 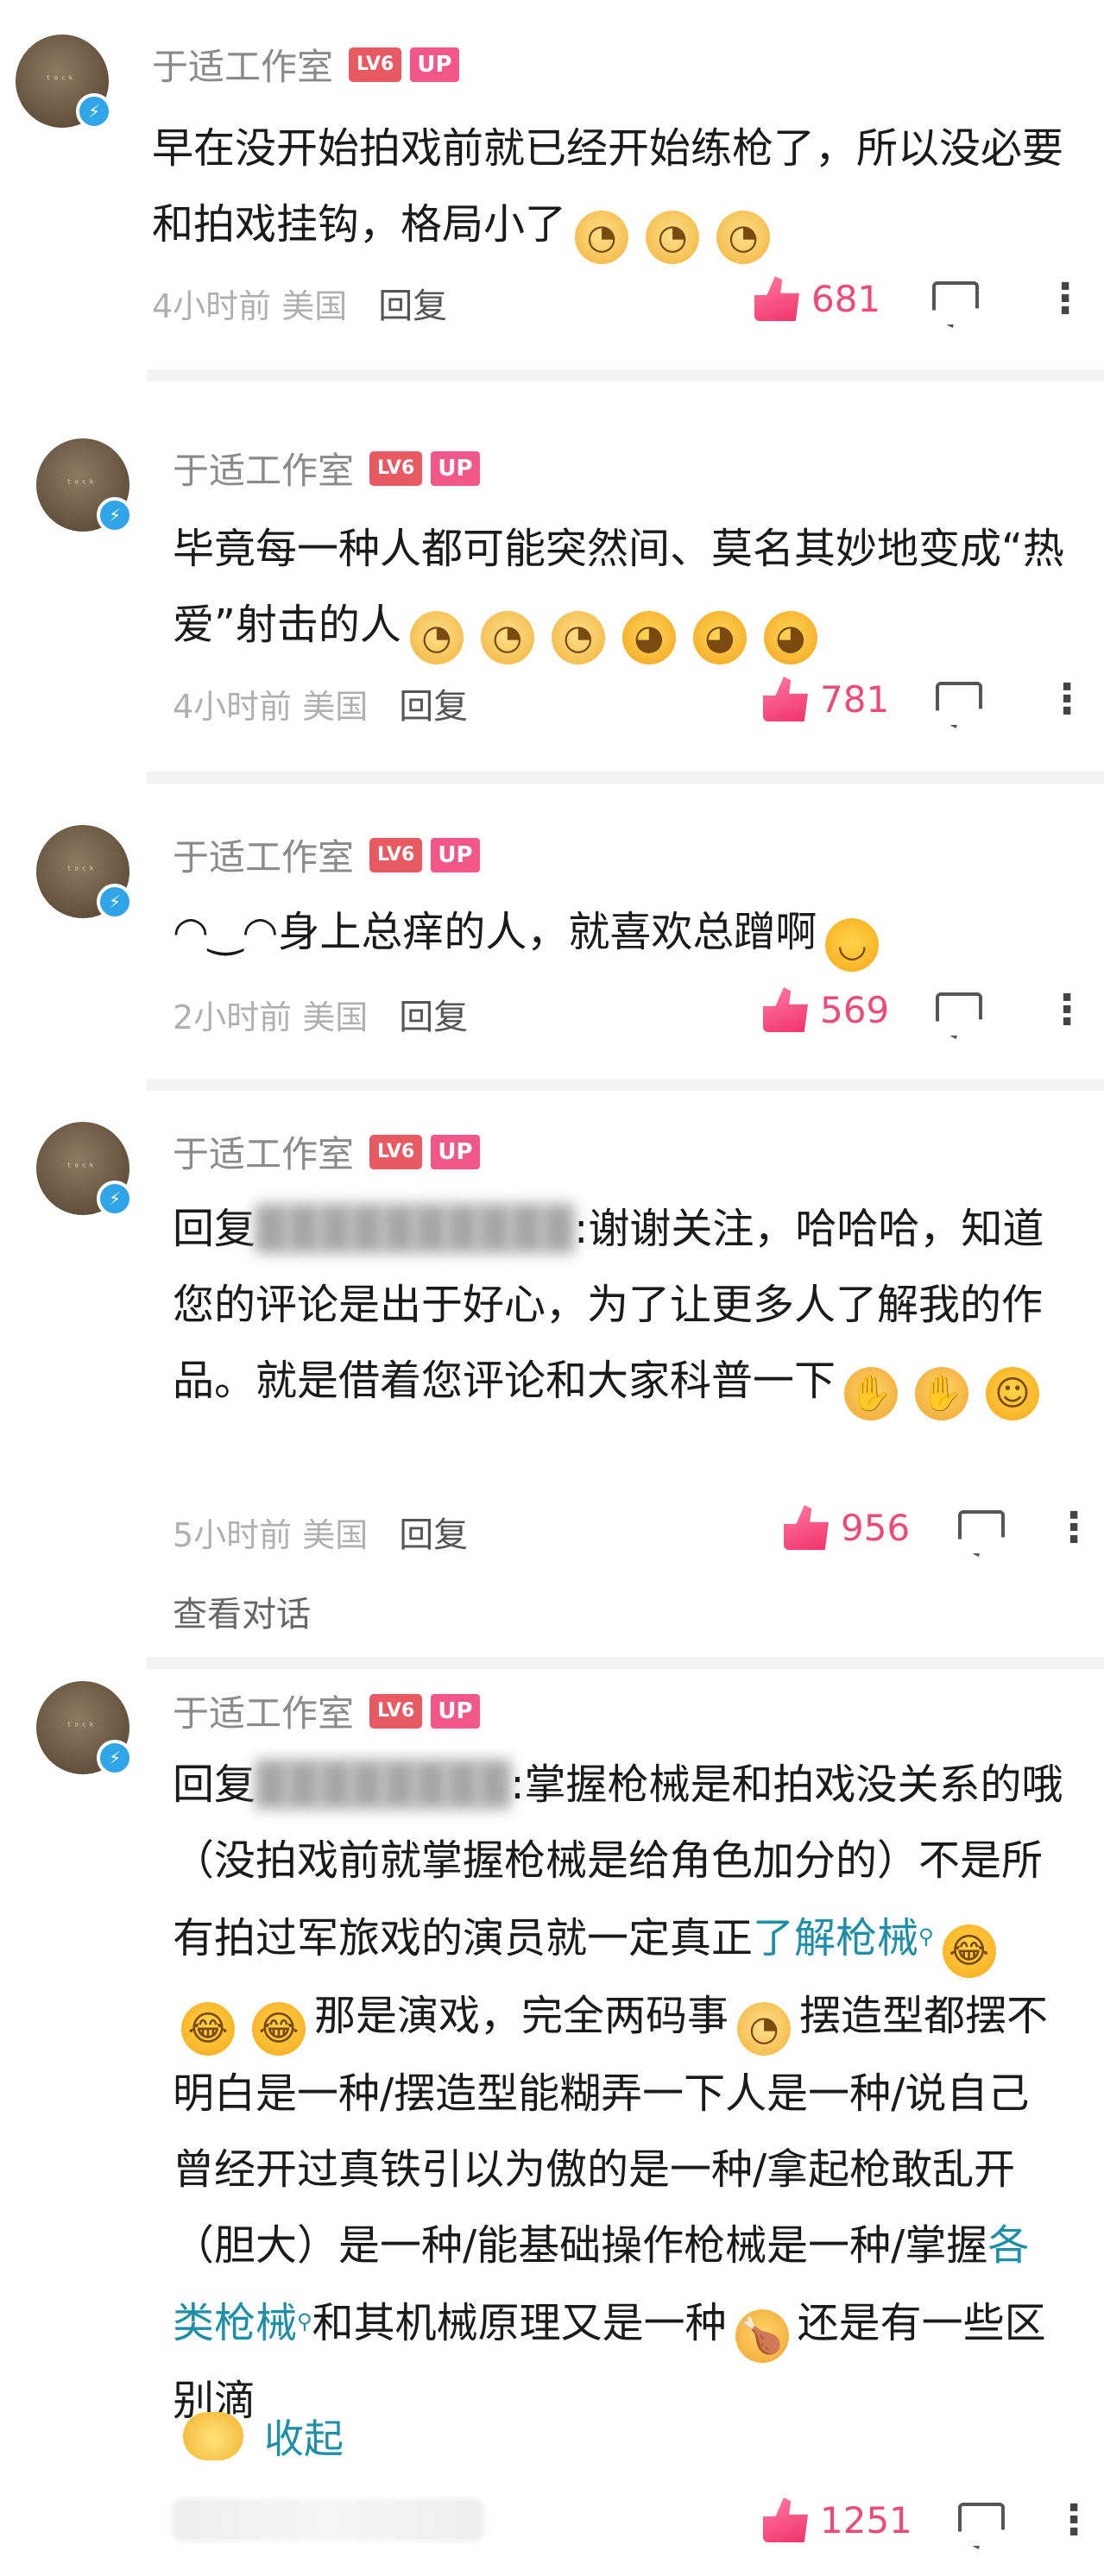 I want to click on blurred-username: ████████, so click(x=383, y=1785).